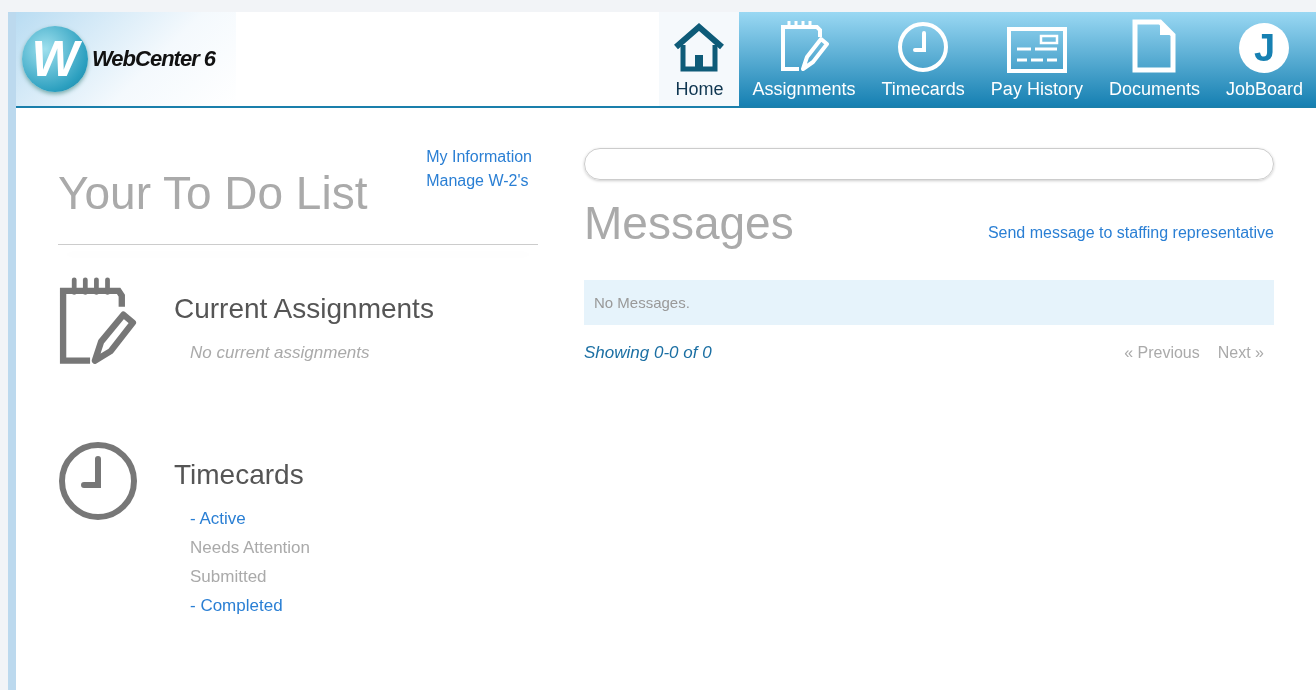 This screenshot has height=690, width=1316. I want to click on nav-tab: Documents, so click(1154, 59).